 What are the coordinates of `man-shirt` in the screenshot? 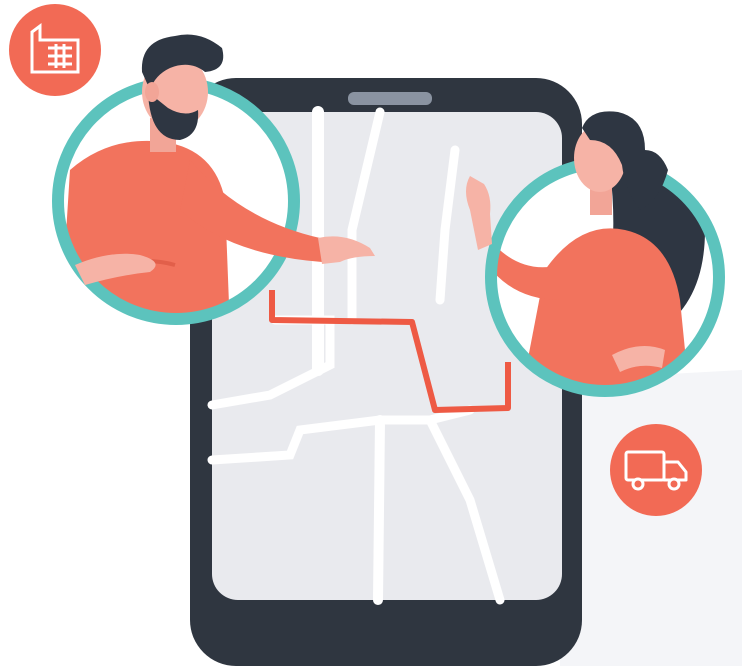 It's located at (145, 231).